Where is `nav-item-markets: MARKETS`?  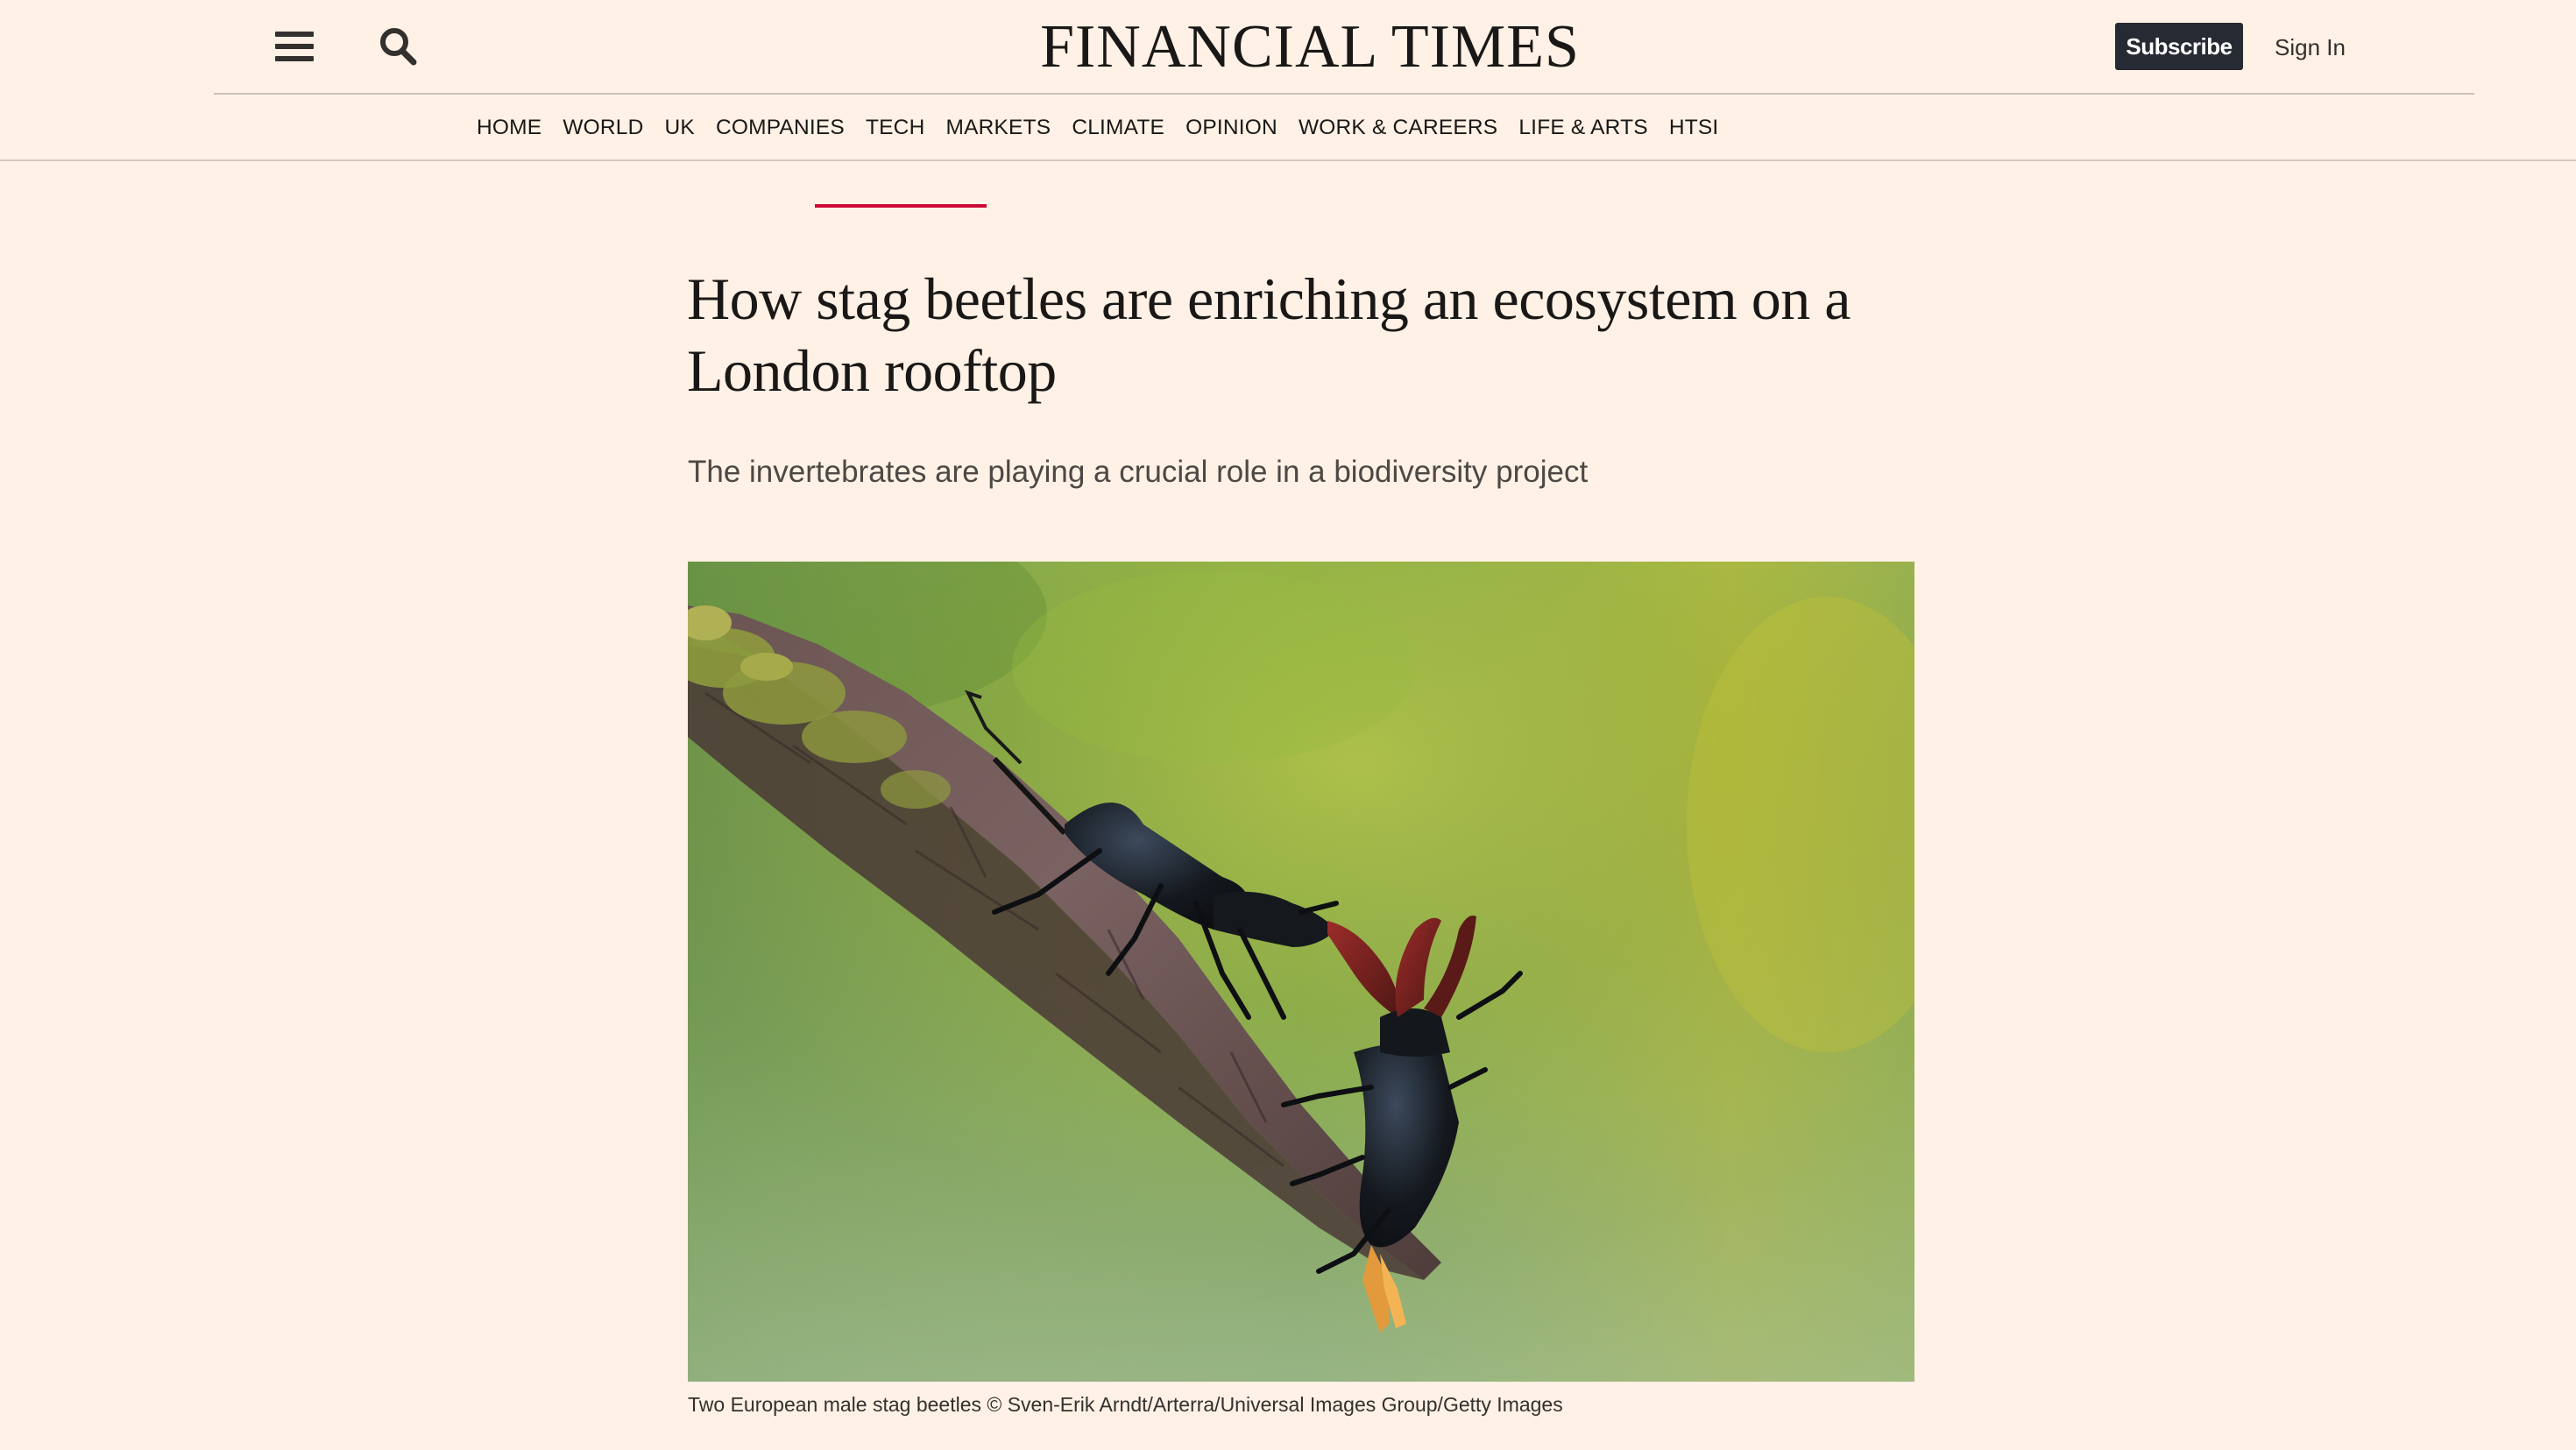 nav-item-markets: MARKETS is located at coordinates (998, 128).